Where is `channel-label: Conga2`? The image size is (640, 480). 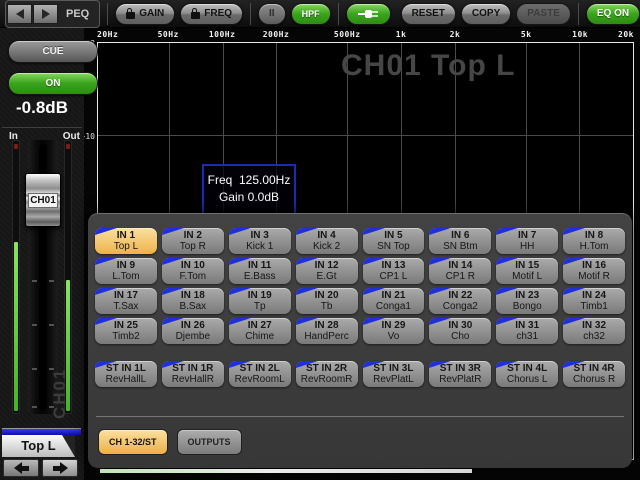
channel-label: Conga2 is located at coordinates (460, 306).